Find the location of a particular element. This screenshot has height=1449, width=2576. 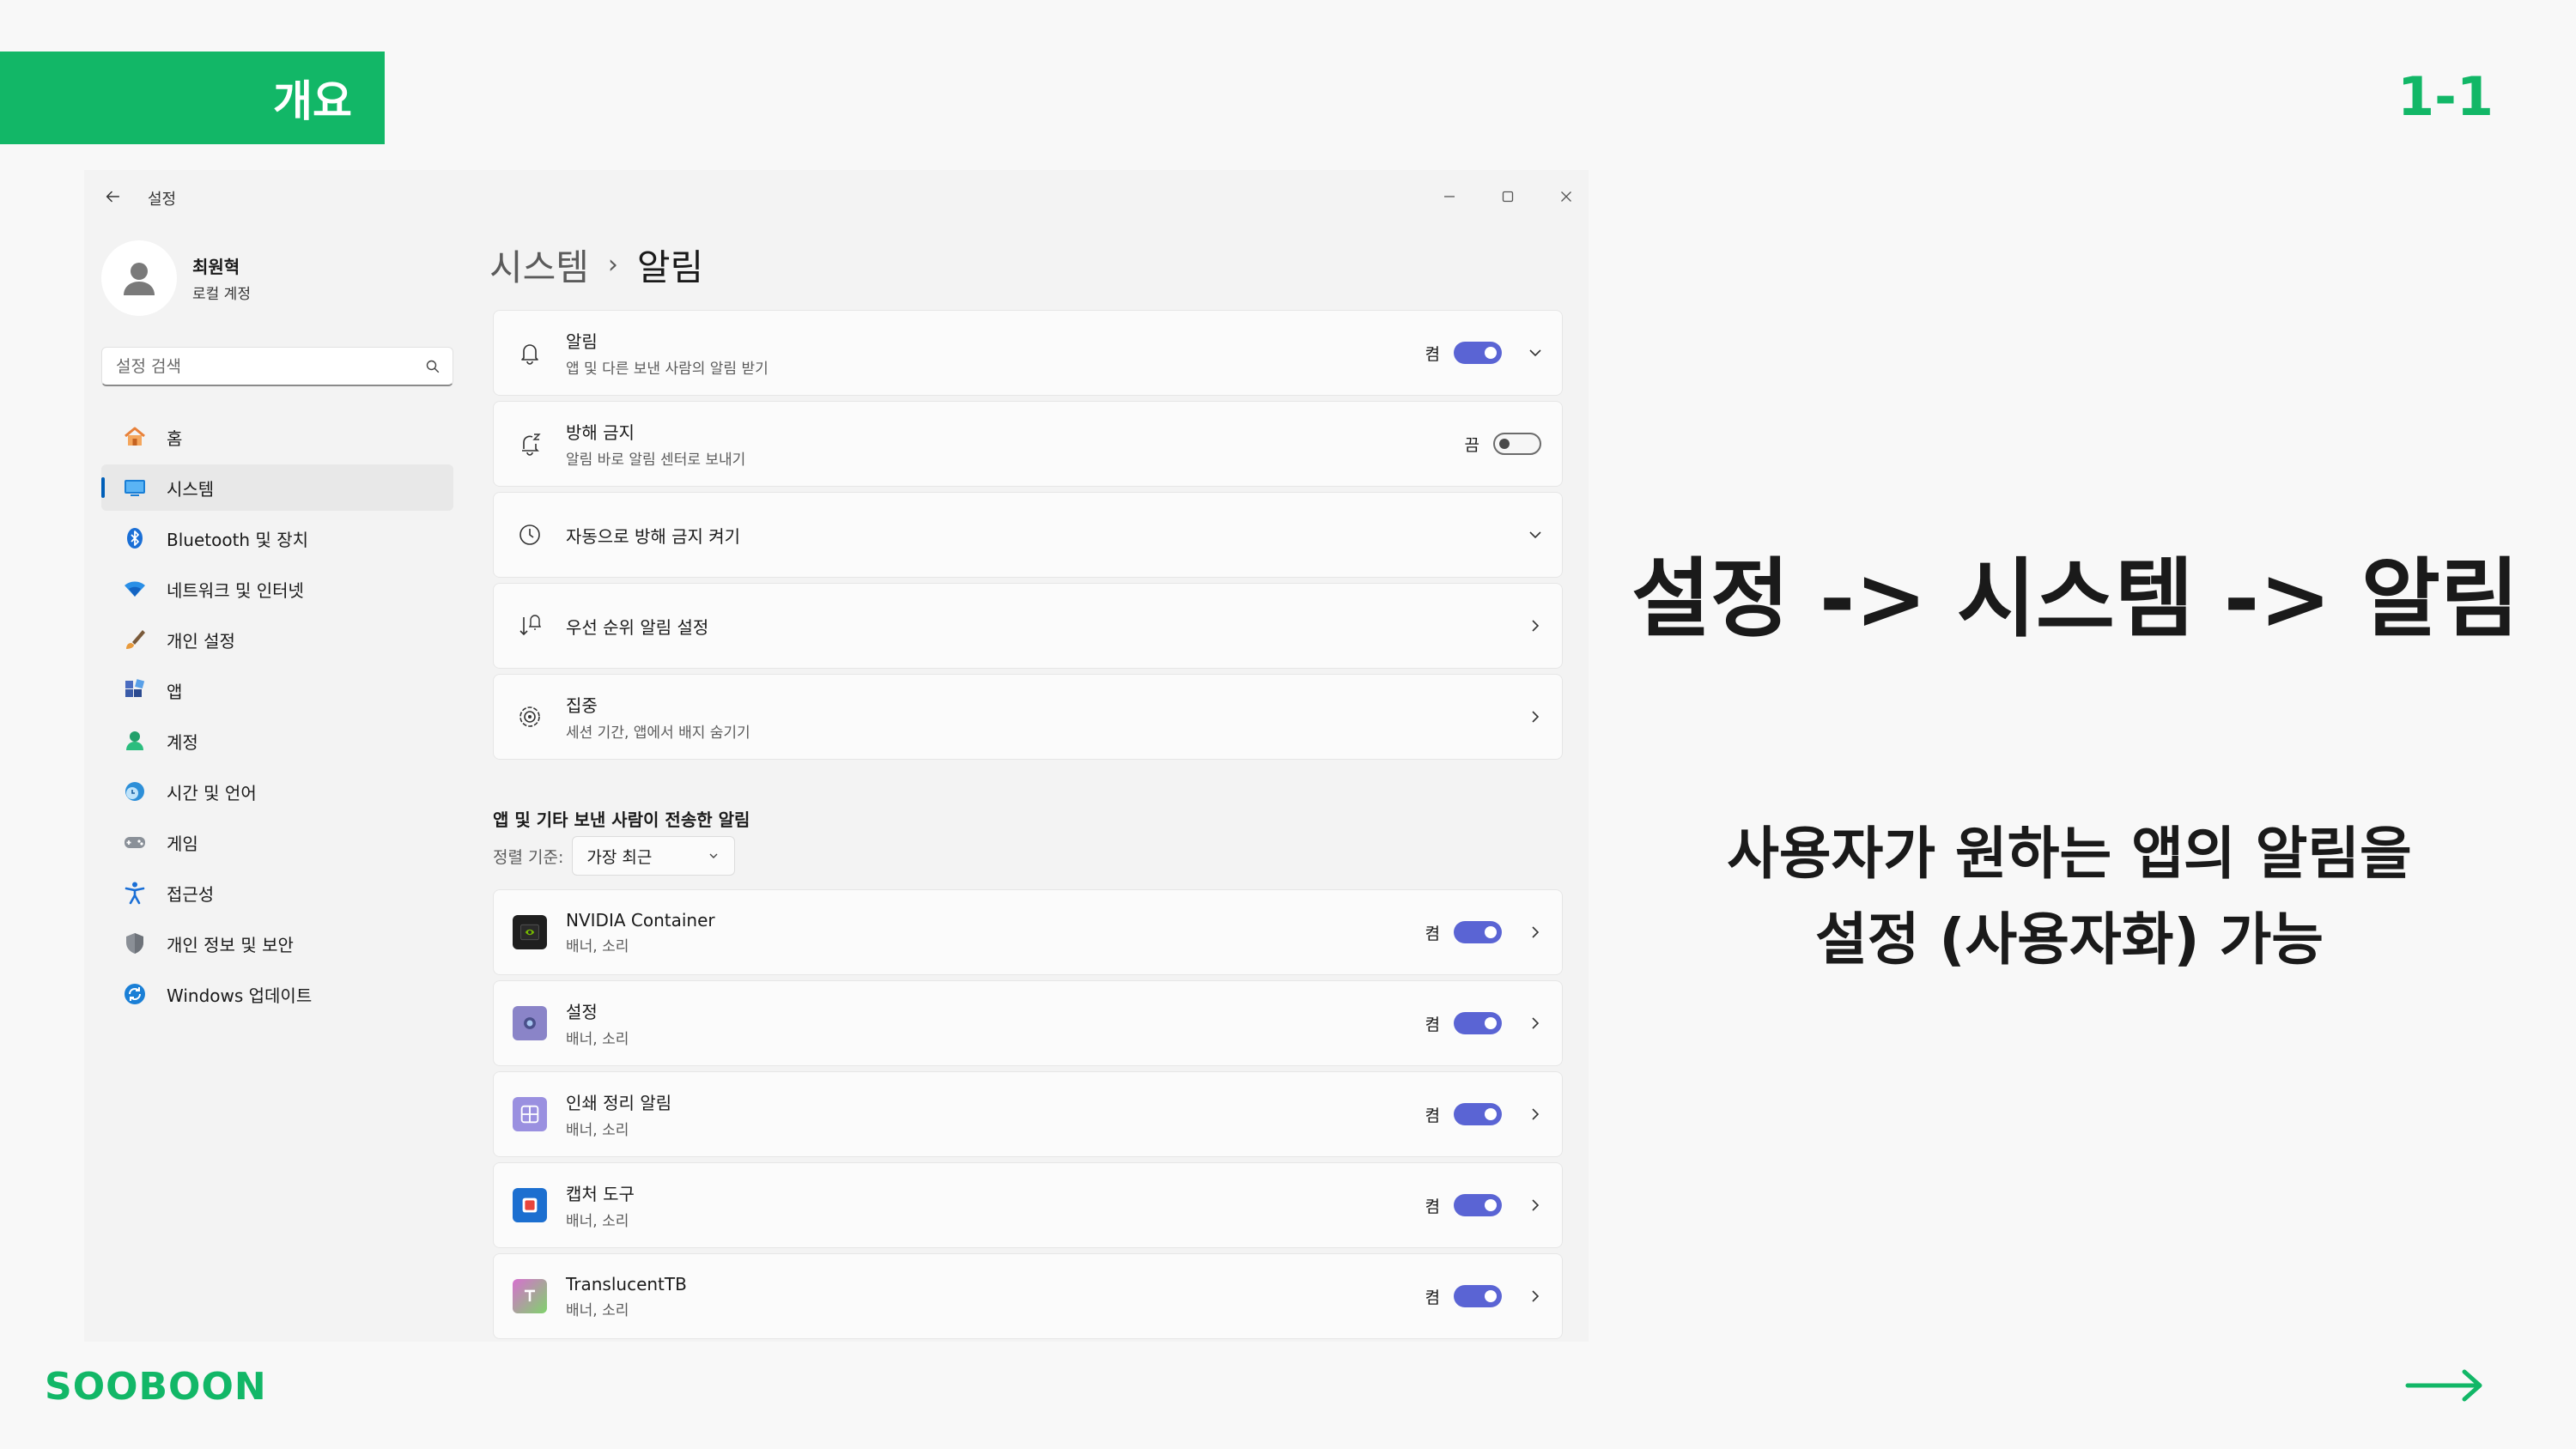

back-arrow-icon is located at coordinates (113, 197).